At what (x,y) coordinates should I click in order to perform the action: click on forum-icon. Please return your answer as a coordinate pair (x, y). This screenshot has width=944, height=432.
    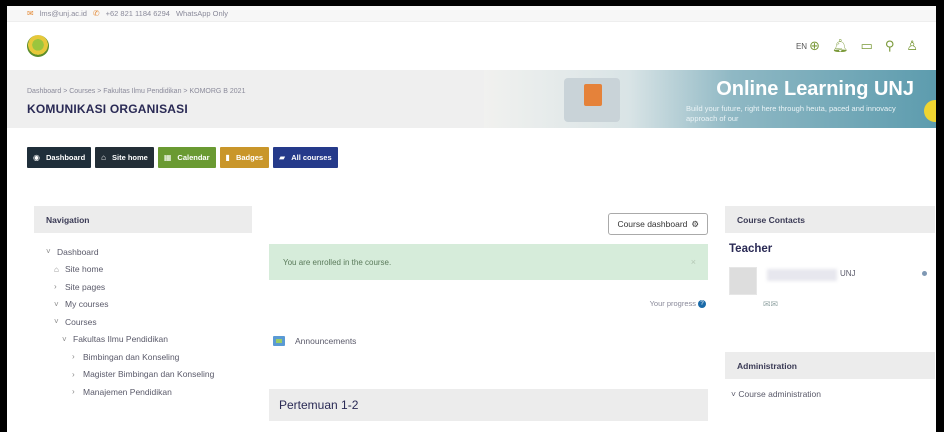
    Looking at the image, I should click on (279, 341).